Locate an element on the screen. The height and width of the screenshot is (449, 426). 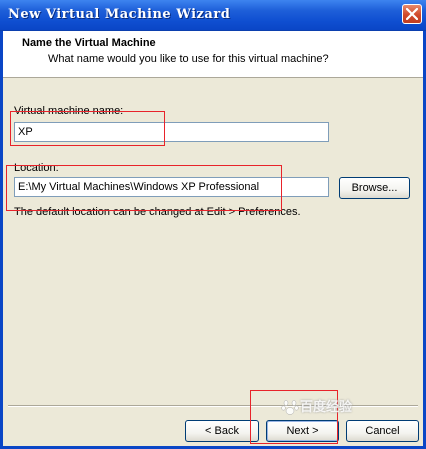
footer-divider is located at coordinates (213, 406).